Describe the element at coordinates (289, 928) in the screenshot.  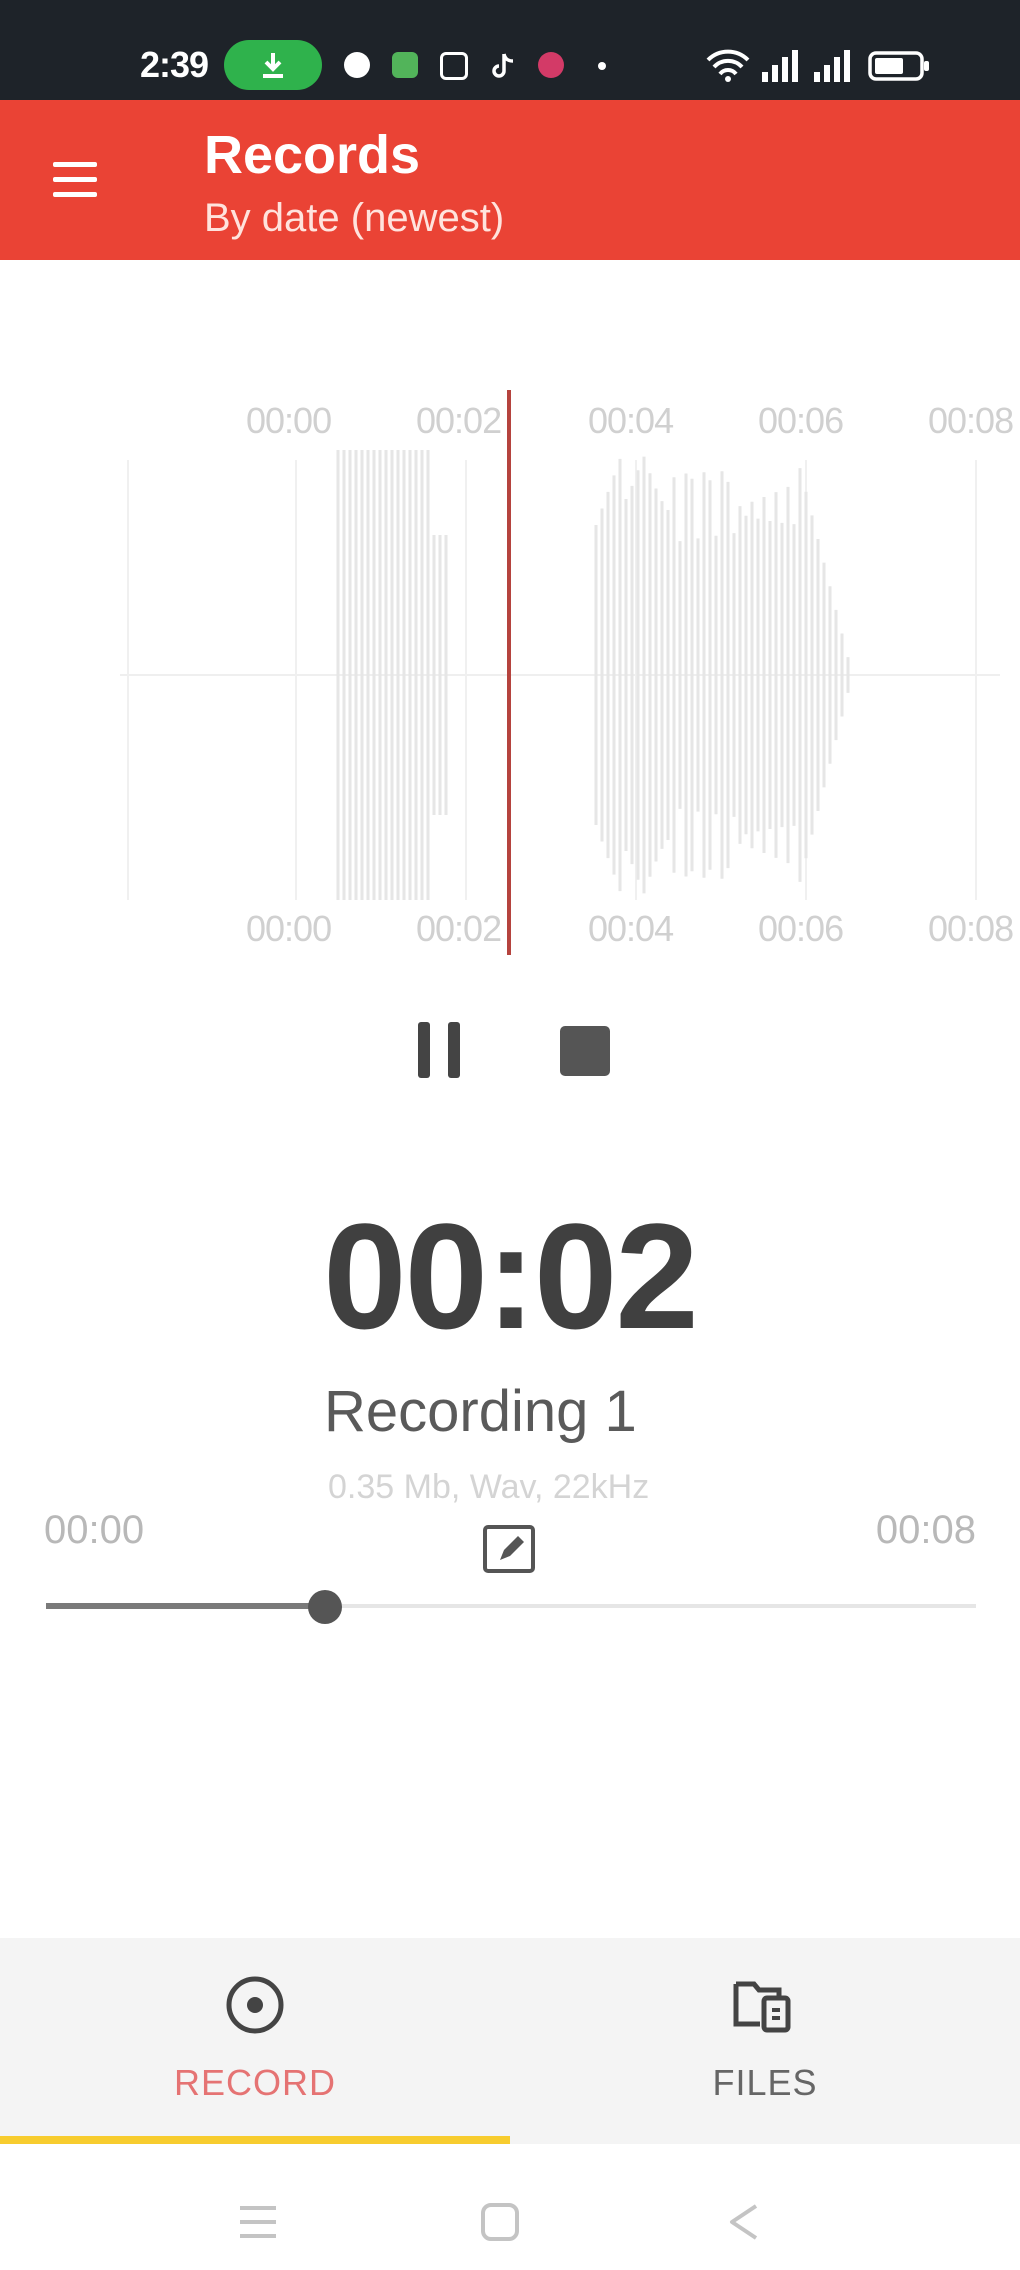
I see `bottom-tick: 00:00` at that location.